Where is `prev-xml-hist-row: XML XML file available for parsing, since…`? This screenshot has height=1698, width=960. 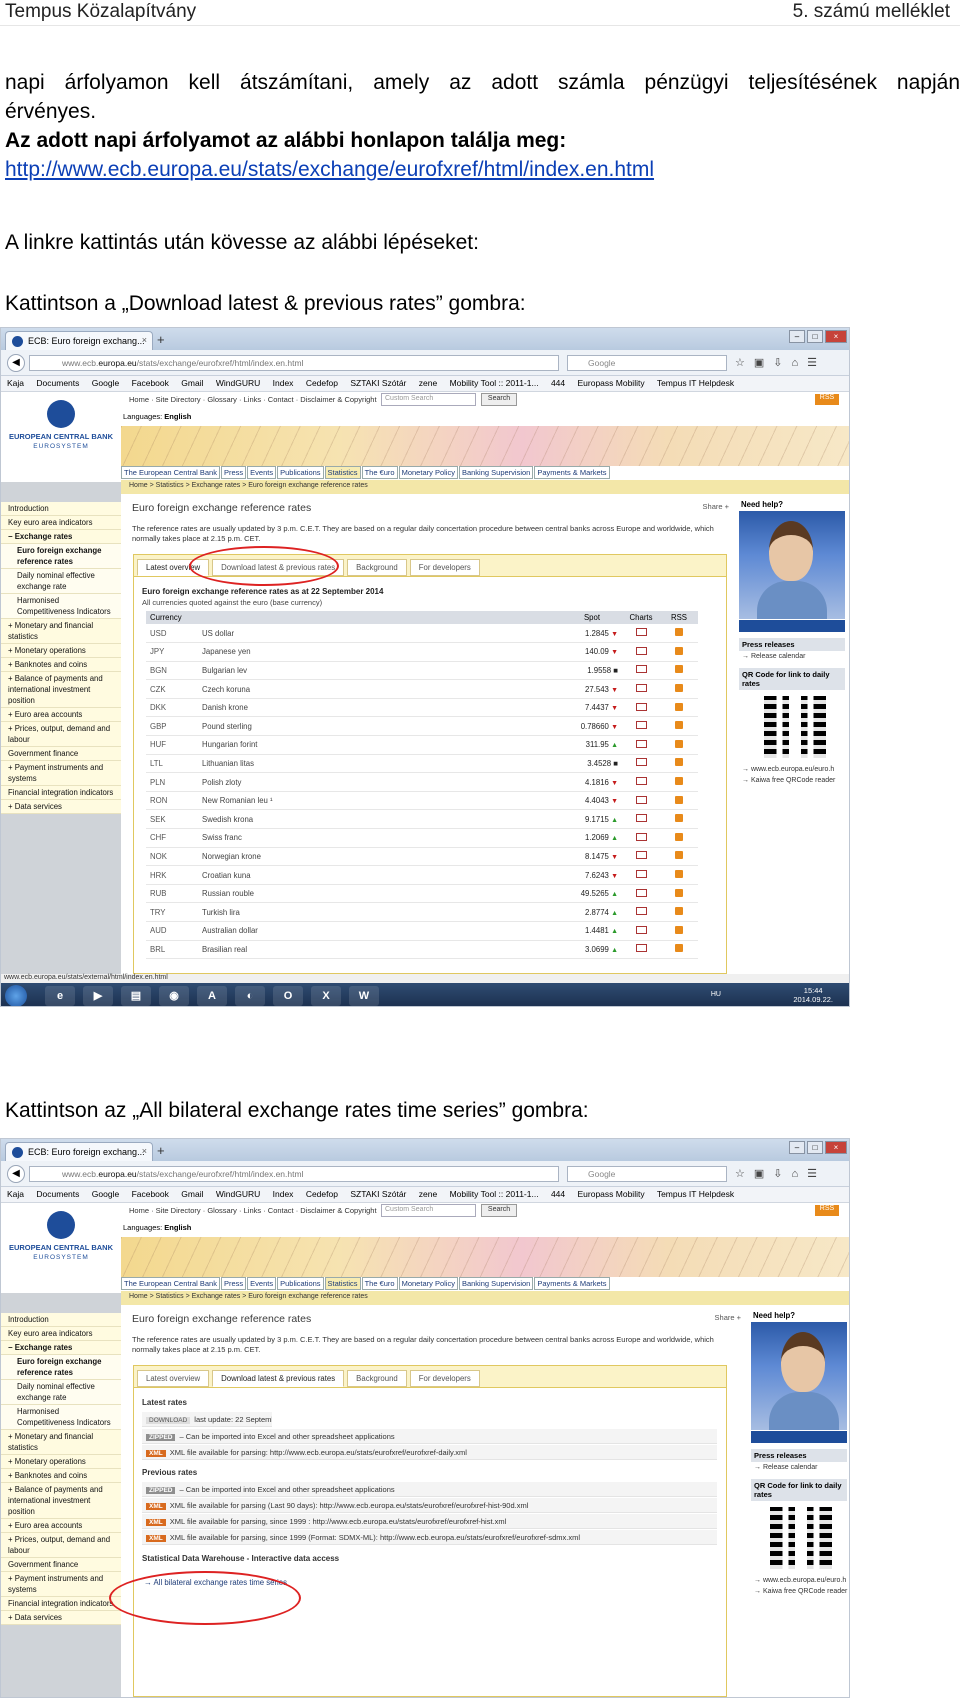
prev-xml-hist-row: XML XML file available for parsing, since… is located at coordinates (429, 1521).